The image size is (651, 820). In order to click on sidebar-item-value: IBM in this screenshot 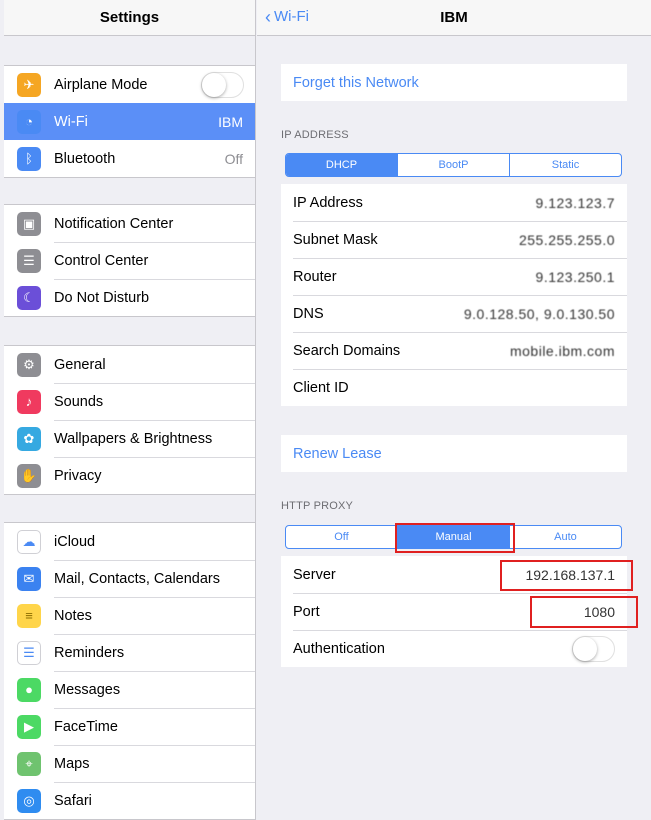, I will do `click(230, 121)`.